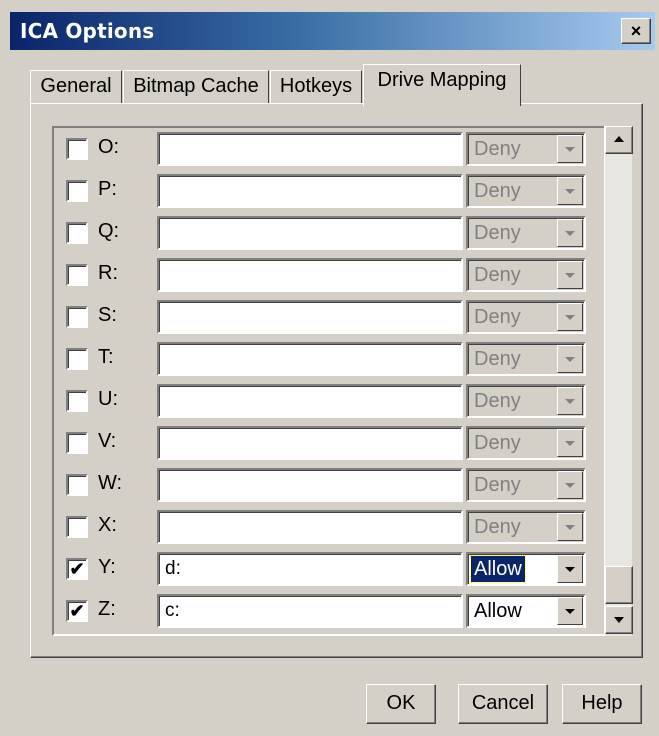  I want to click on drive-row: ✔ Z: c: Allow, so click(324, 610).